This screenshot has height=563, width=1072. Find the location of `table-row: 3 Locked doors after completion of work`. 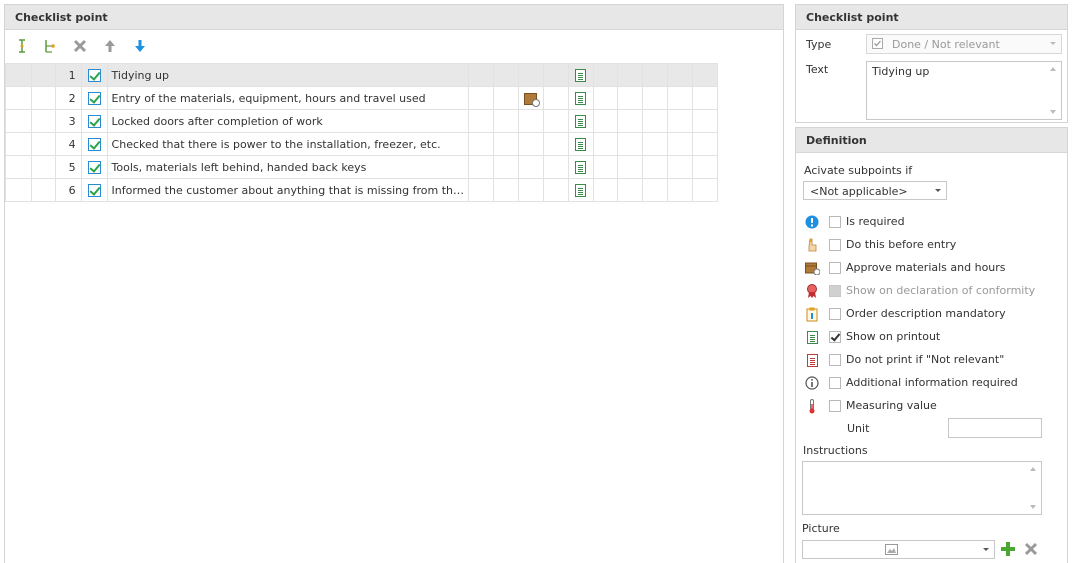

table-row: 3 Locked doors after completion of work is located at coordinates (362, 121).